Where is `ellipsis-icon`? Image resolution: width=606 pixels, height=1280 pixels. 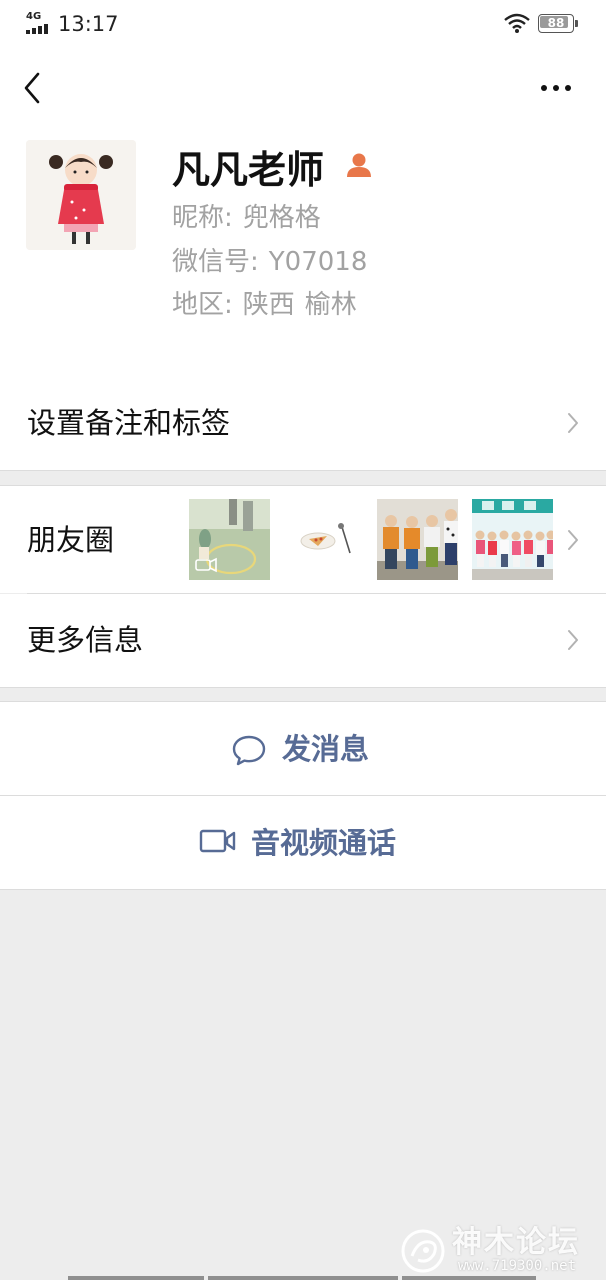
ellipsis-icon is located at coordinates (556, 88).